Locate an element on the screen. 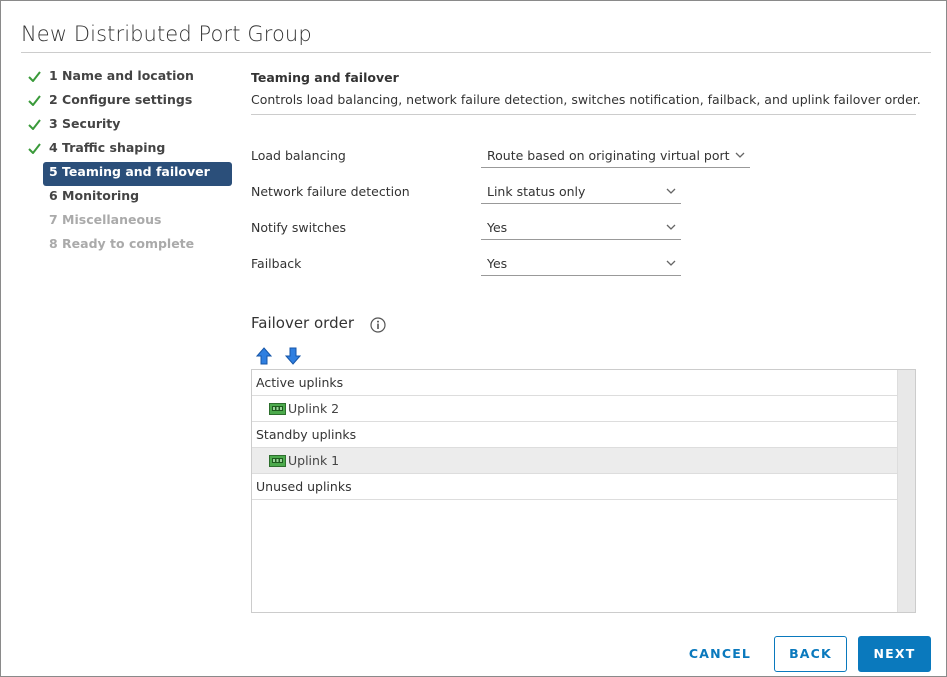  group-label: Unused uplinks is located at coordinates (304, 486).